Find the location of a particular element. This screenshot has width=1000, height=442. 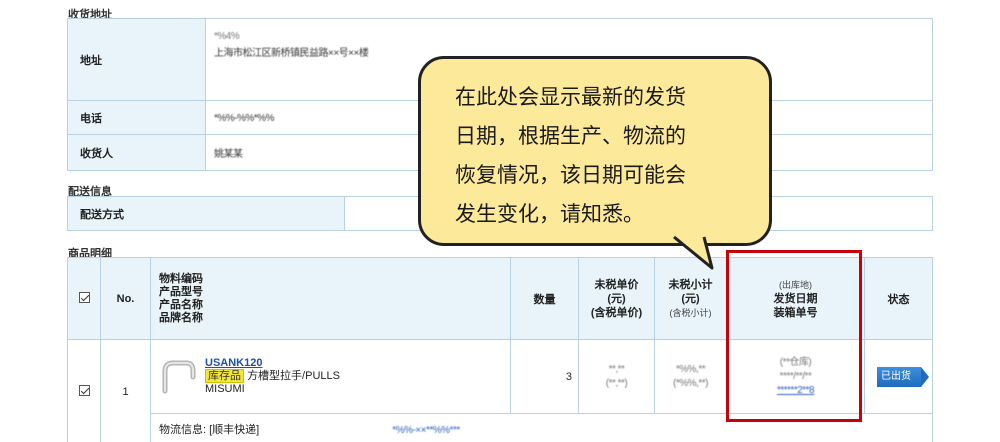

select-all-checkbox is located at coordinates (84, 297).